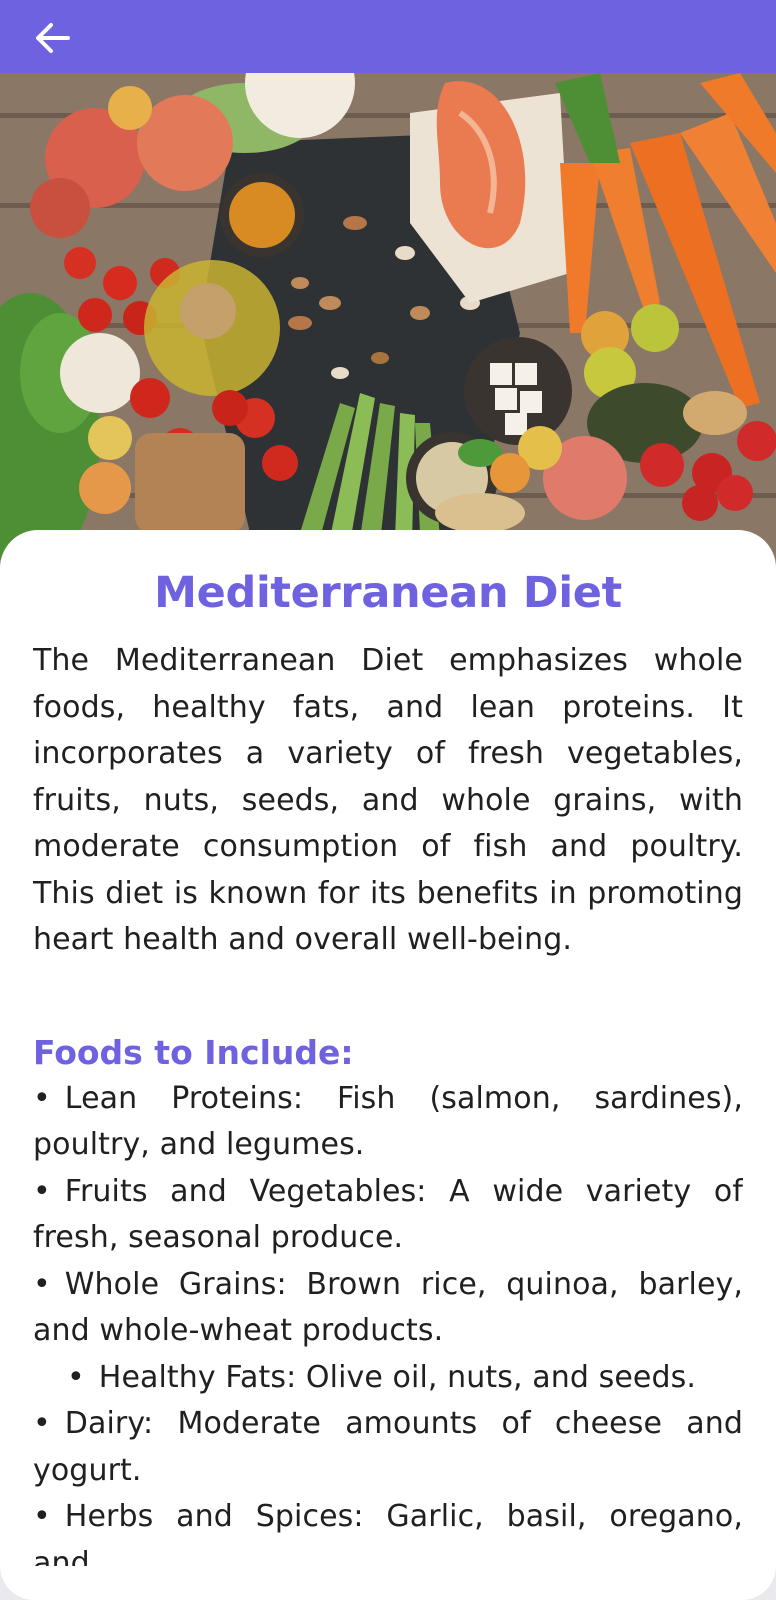 The width and height of the screenshot is (776, 1600). I want to click on arrow-left-icon, so click(53, 38).